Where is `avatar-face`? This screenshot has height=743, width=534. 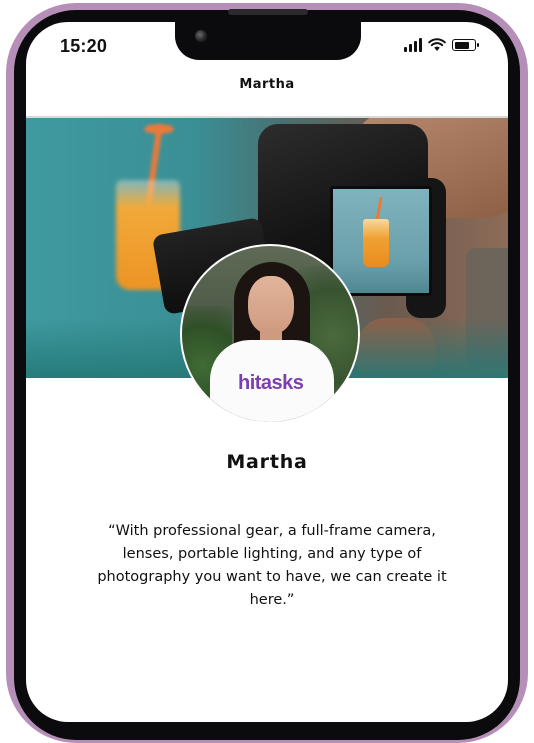
avatar-face is located at coordinates (271, 305).